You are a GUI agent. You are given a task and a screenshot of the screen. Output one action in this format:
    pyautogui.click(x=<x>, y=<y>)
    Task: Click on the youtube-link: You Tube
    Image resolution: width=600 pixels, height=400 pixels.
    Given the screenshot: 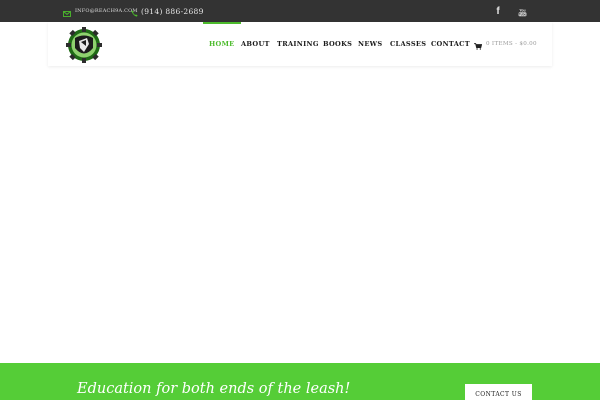 What is the action you would take?
    pyautogui.click(x=522, y=11)
    